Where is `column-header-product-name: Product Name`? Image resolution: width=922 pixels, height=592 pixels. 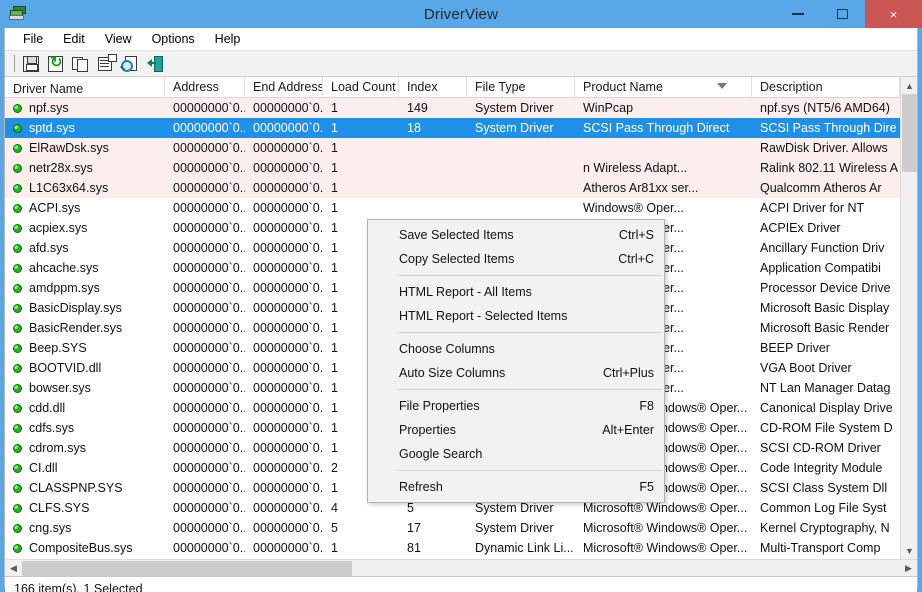 column-header-product-name: Product Name is located at coordinates (663, 87).